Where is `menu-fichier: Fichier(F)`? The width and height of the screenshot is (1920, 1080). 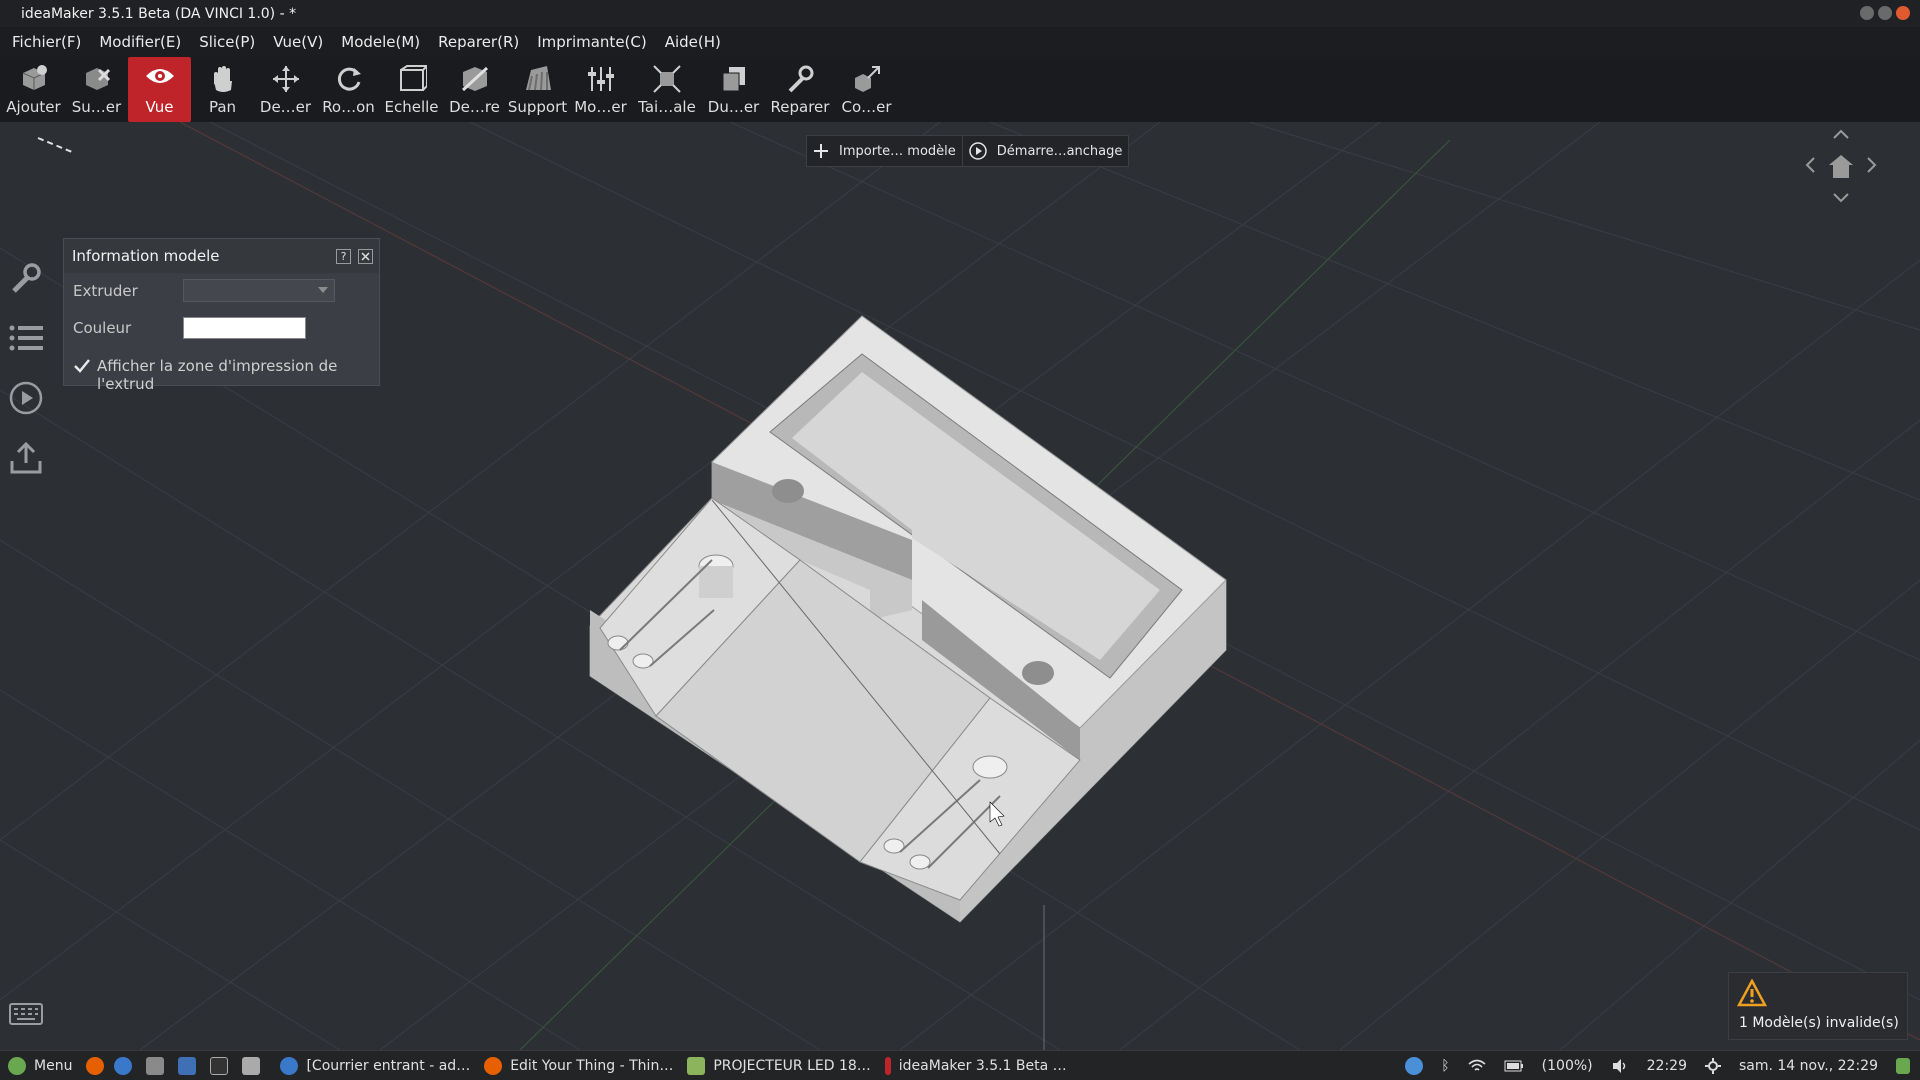 menu-fichier: Fichier(F) is located at coordinates (46, 42).